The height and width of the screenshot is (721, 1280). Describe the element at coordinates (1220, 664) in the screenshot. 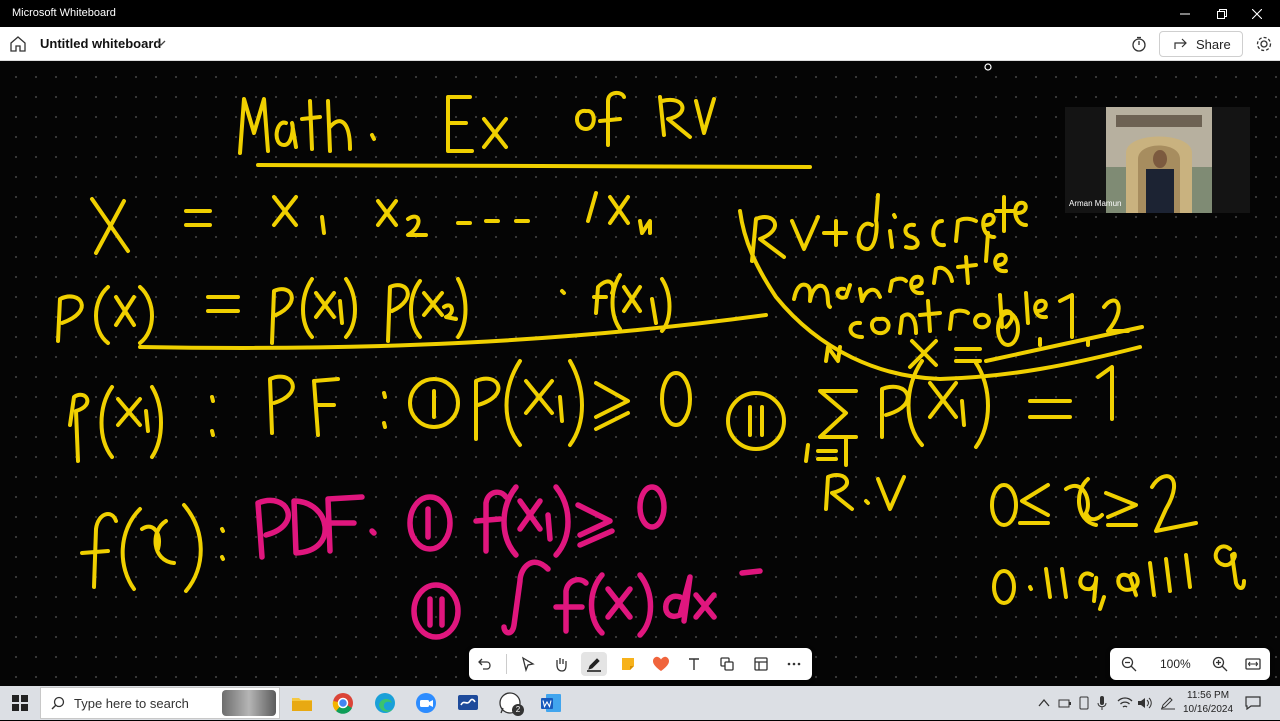

I see `zoom-in-icon` at that location.